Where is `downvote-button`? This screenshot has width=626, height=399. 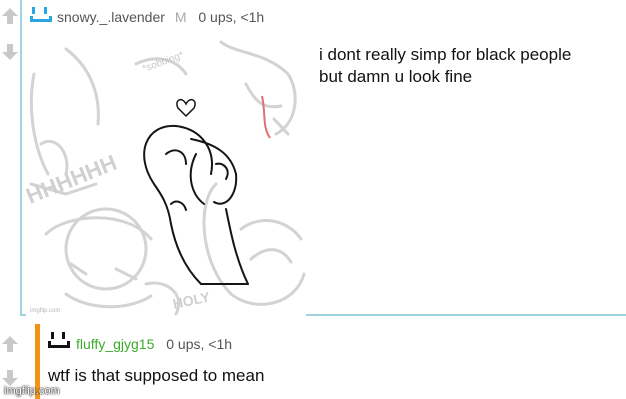
downvote-button is located at coordinates (10, 53).